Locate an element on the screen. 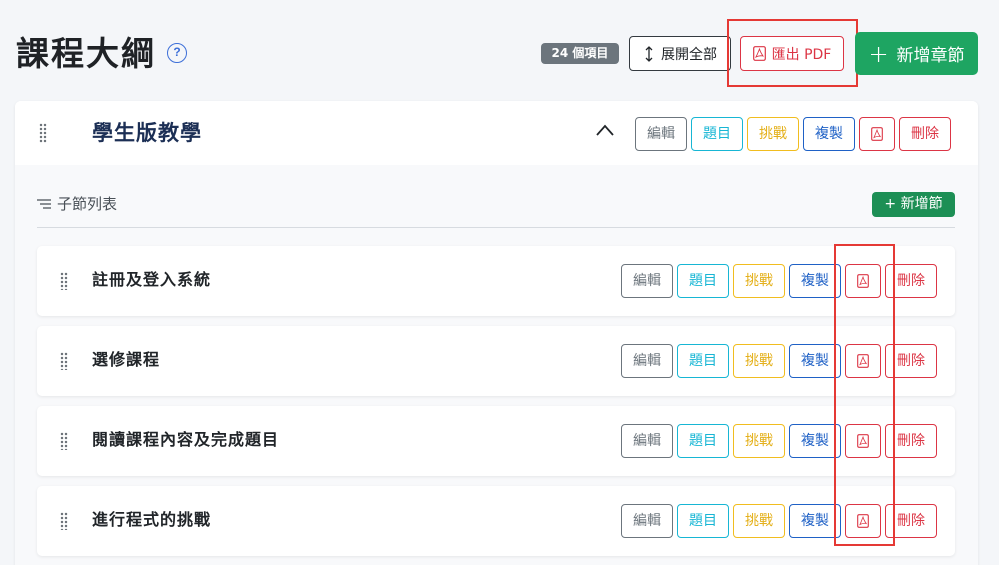 Image resolution: width=999 pixels, height=565 pixels. section-row: 閱讀課程內容及完成題目 編輯 題目 挑戰 複製 刪除 is located at coordinates (496, 441).